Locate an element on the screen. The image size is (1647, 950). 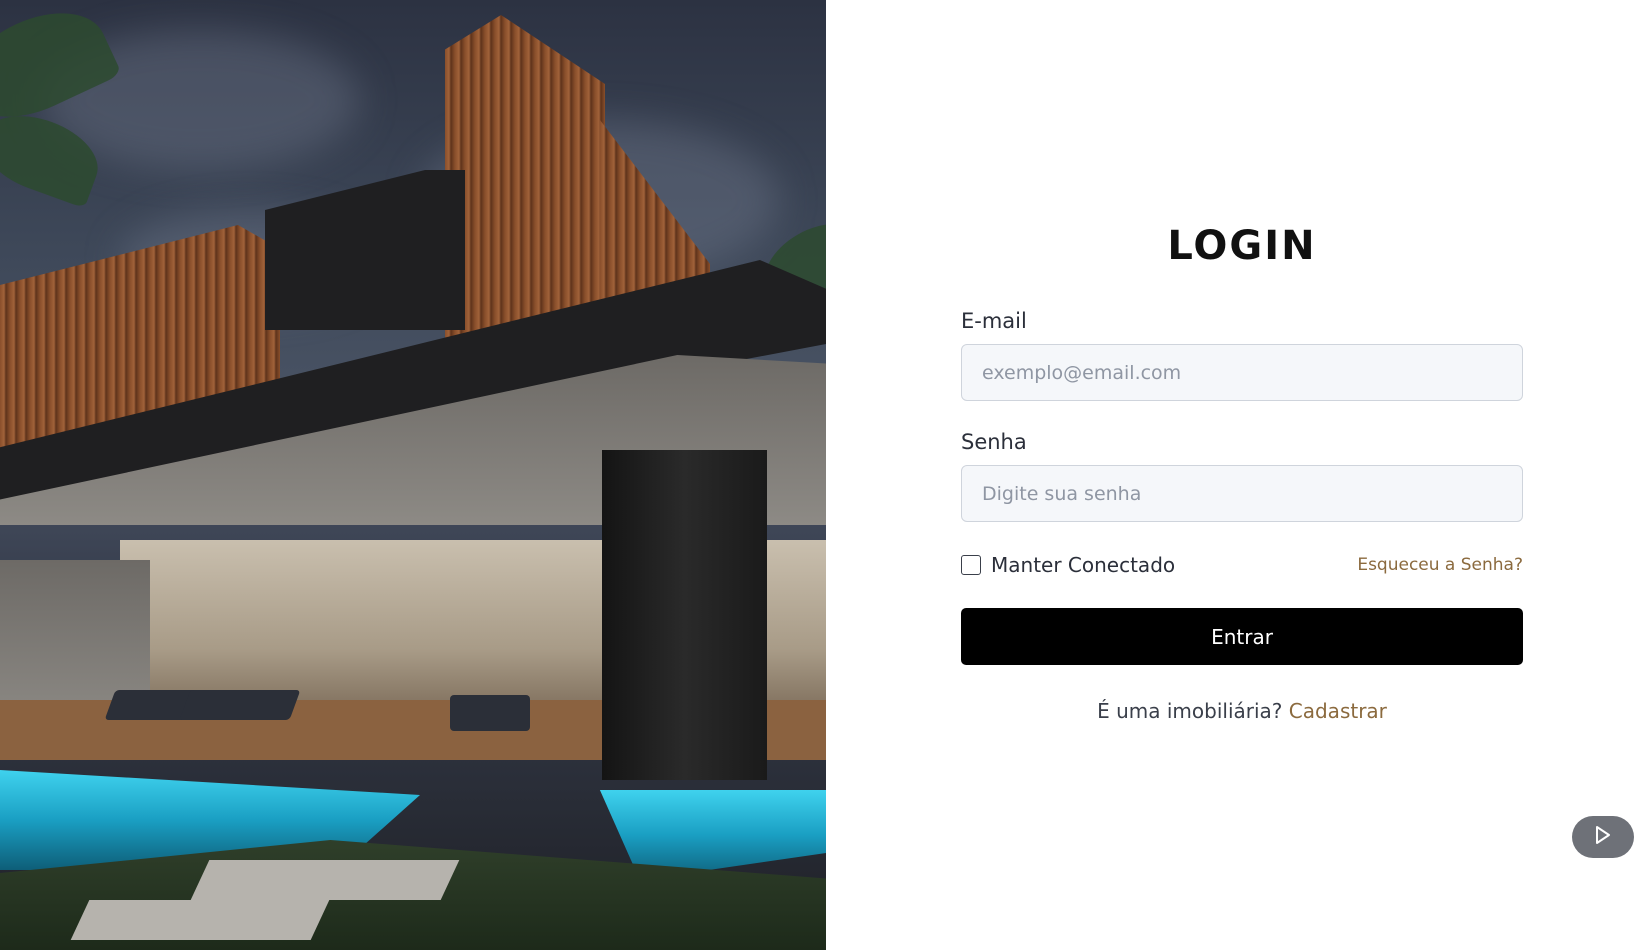
remember-checkbox is located at coordinates (971, 565).